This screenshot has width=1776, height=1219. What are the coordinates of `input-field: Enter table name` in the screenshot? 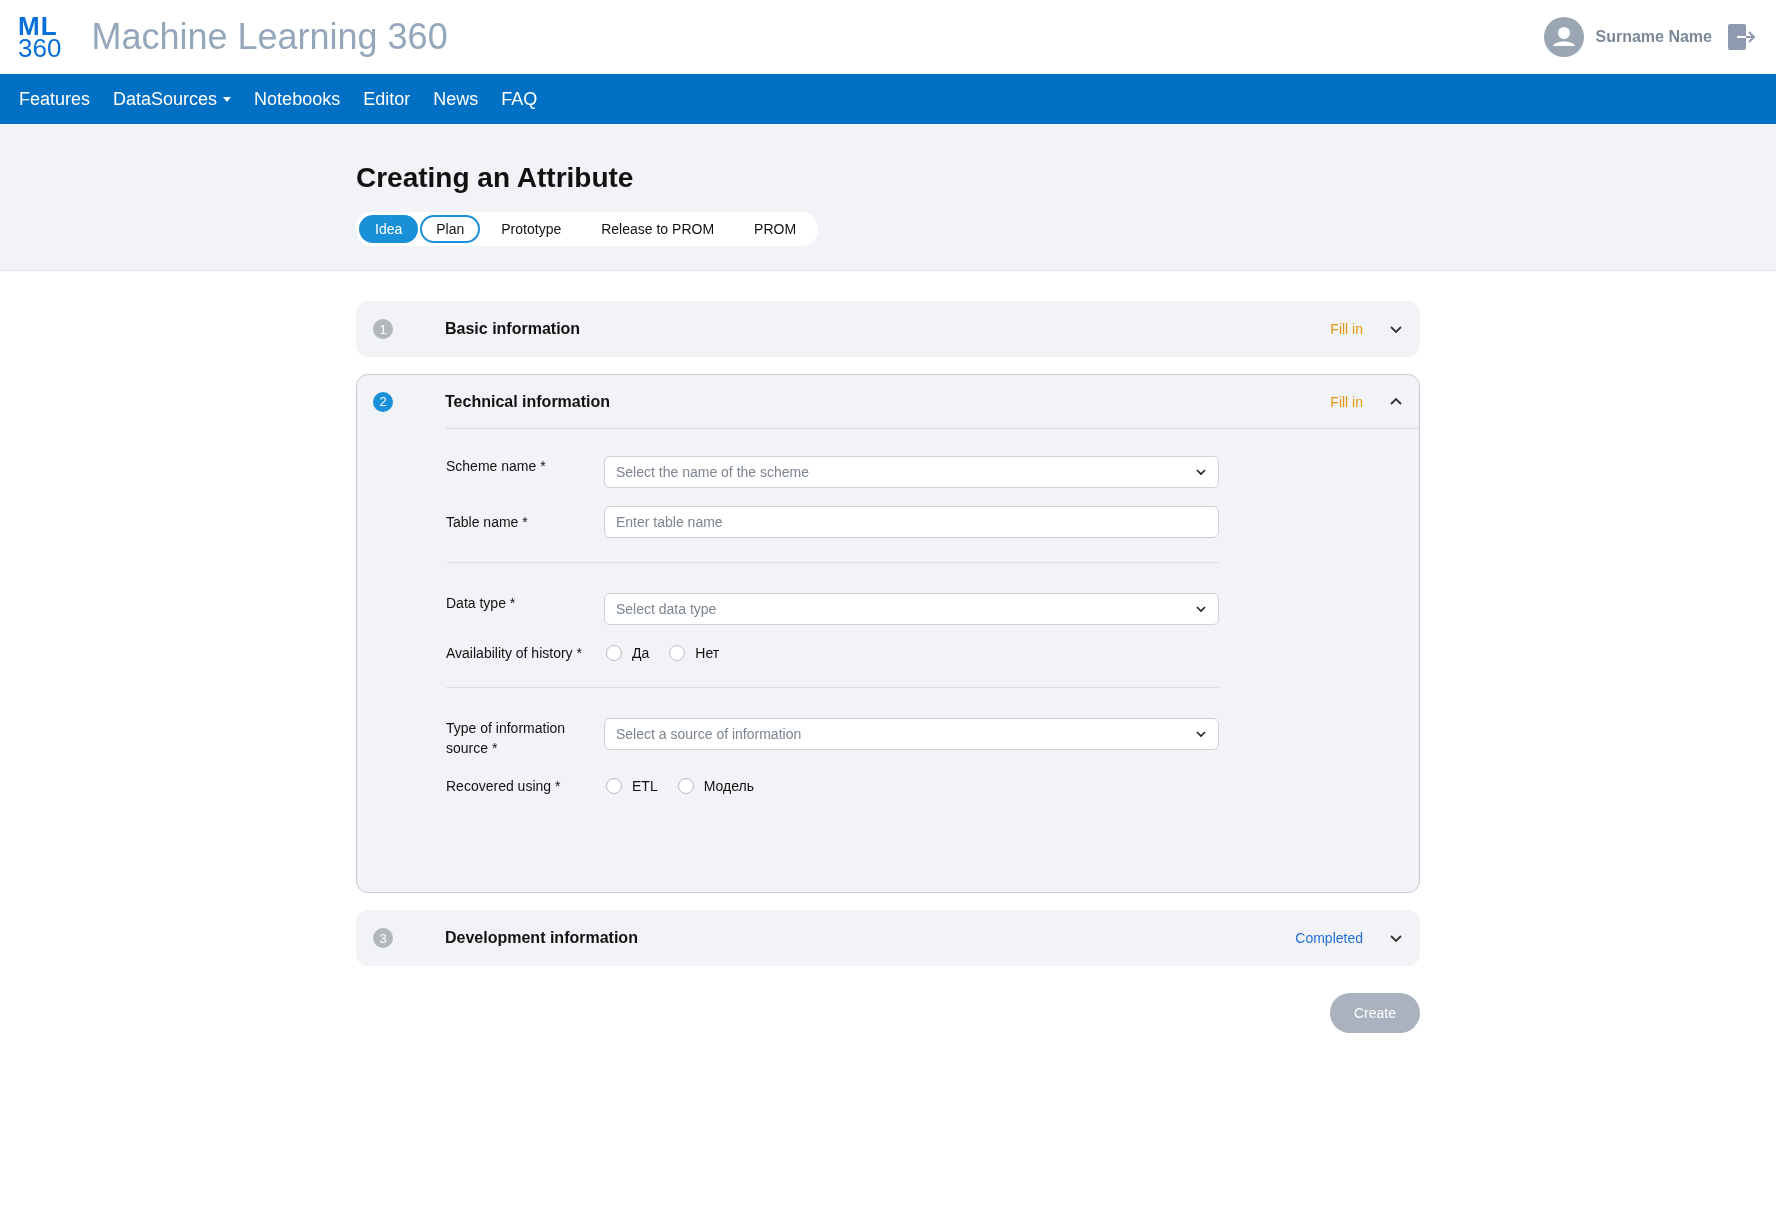 It's located at (911, 522).